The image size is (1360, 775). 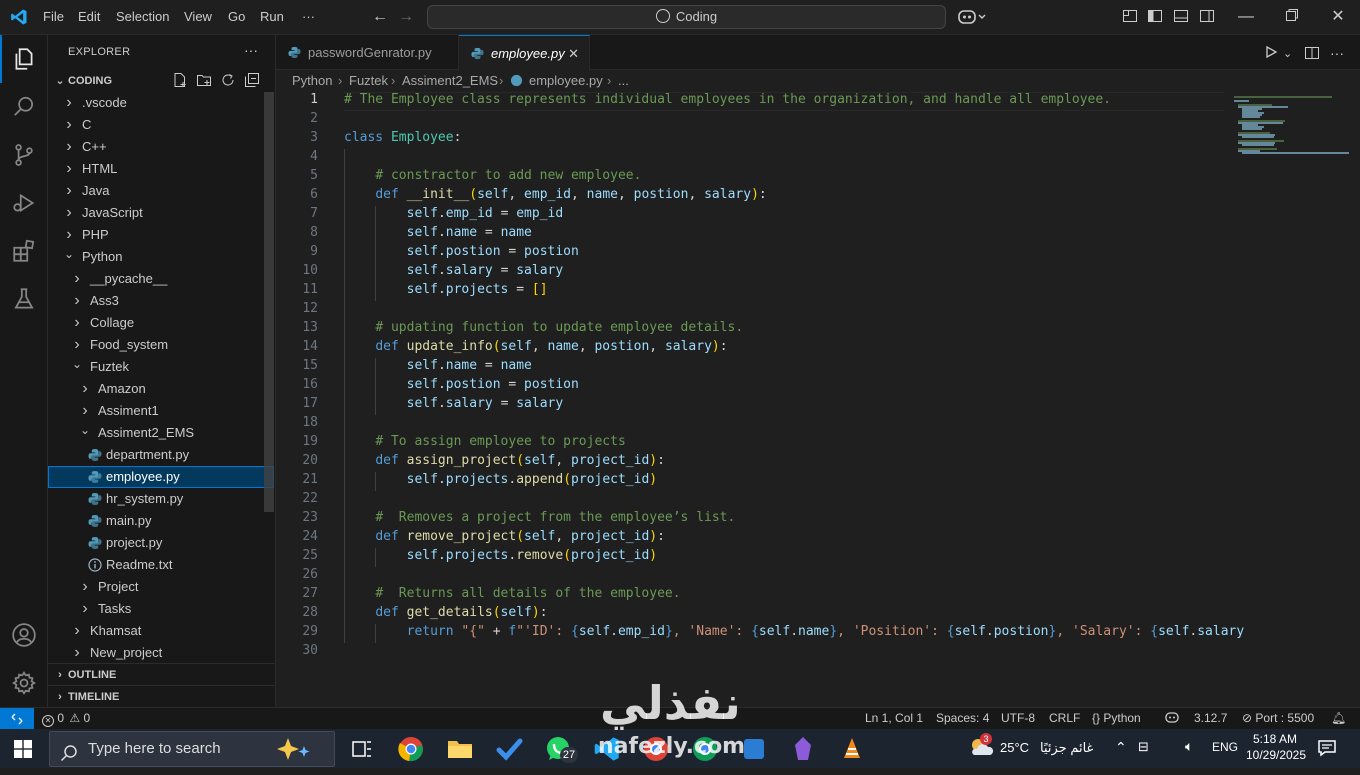 I want to click on tree-file-main-py: main.py, so click(x=156, y=521).